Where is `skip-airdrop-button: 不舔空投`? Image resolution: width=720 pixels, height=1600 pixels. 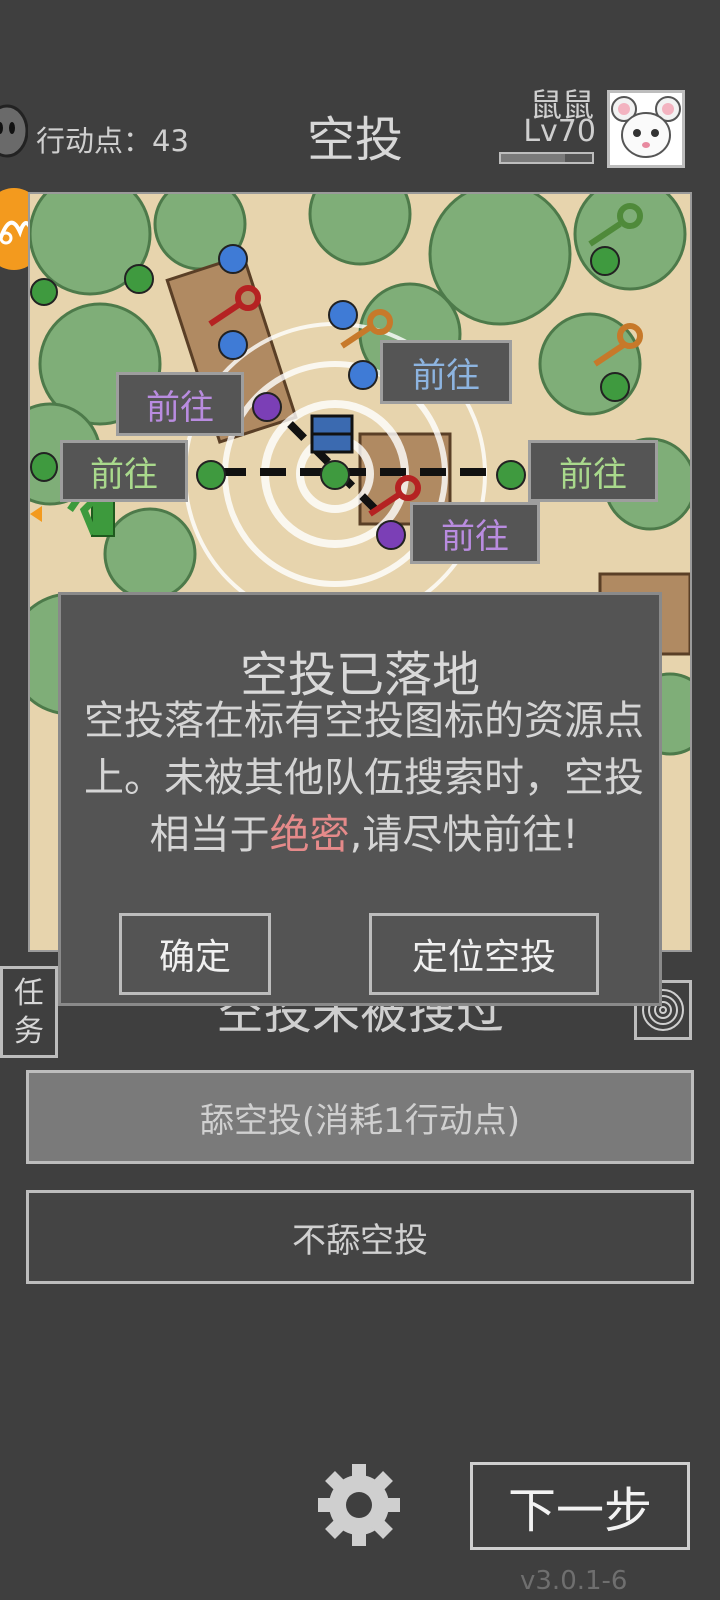
skip-airdrop-button: 不舔空投 is located at coordinates (360, 1237).